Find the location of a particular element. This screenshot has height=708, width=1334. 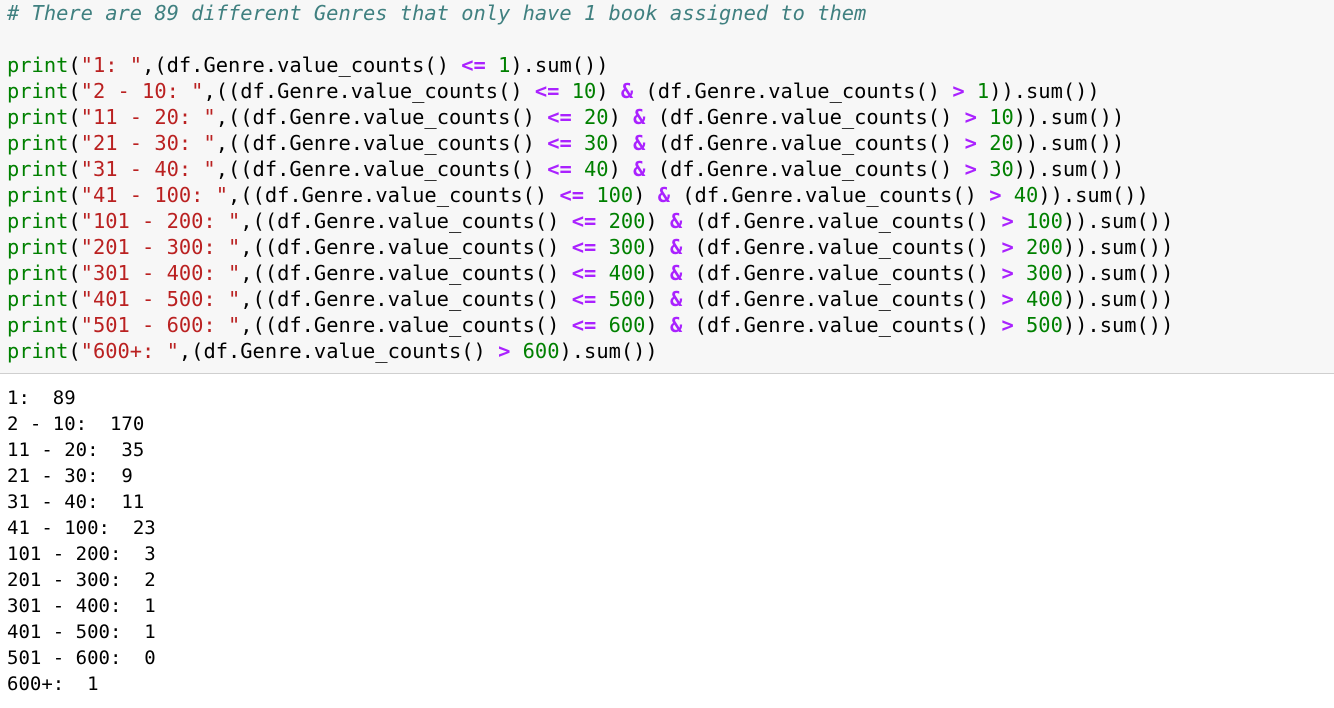

code-token: "101 - 200: " is located at coordinates (160, 221).